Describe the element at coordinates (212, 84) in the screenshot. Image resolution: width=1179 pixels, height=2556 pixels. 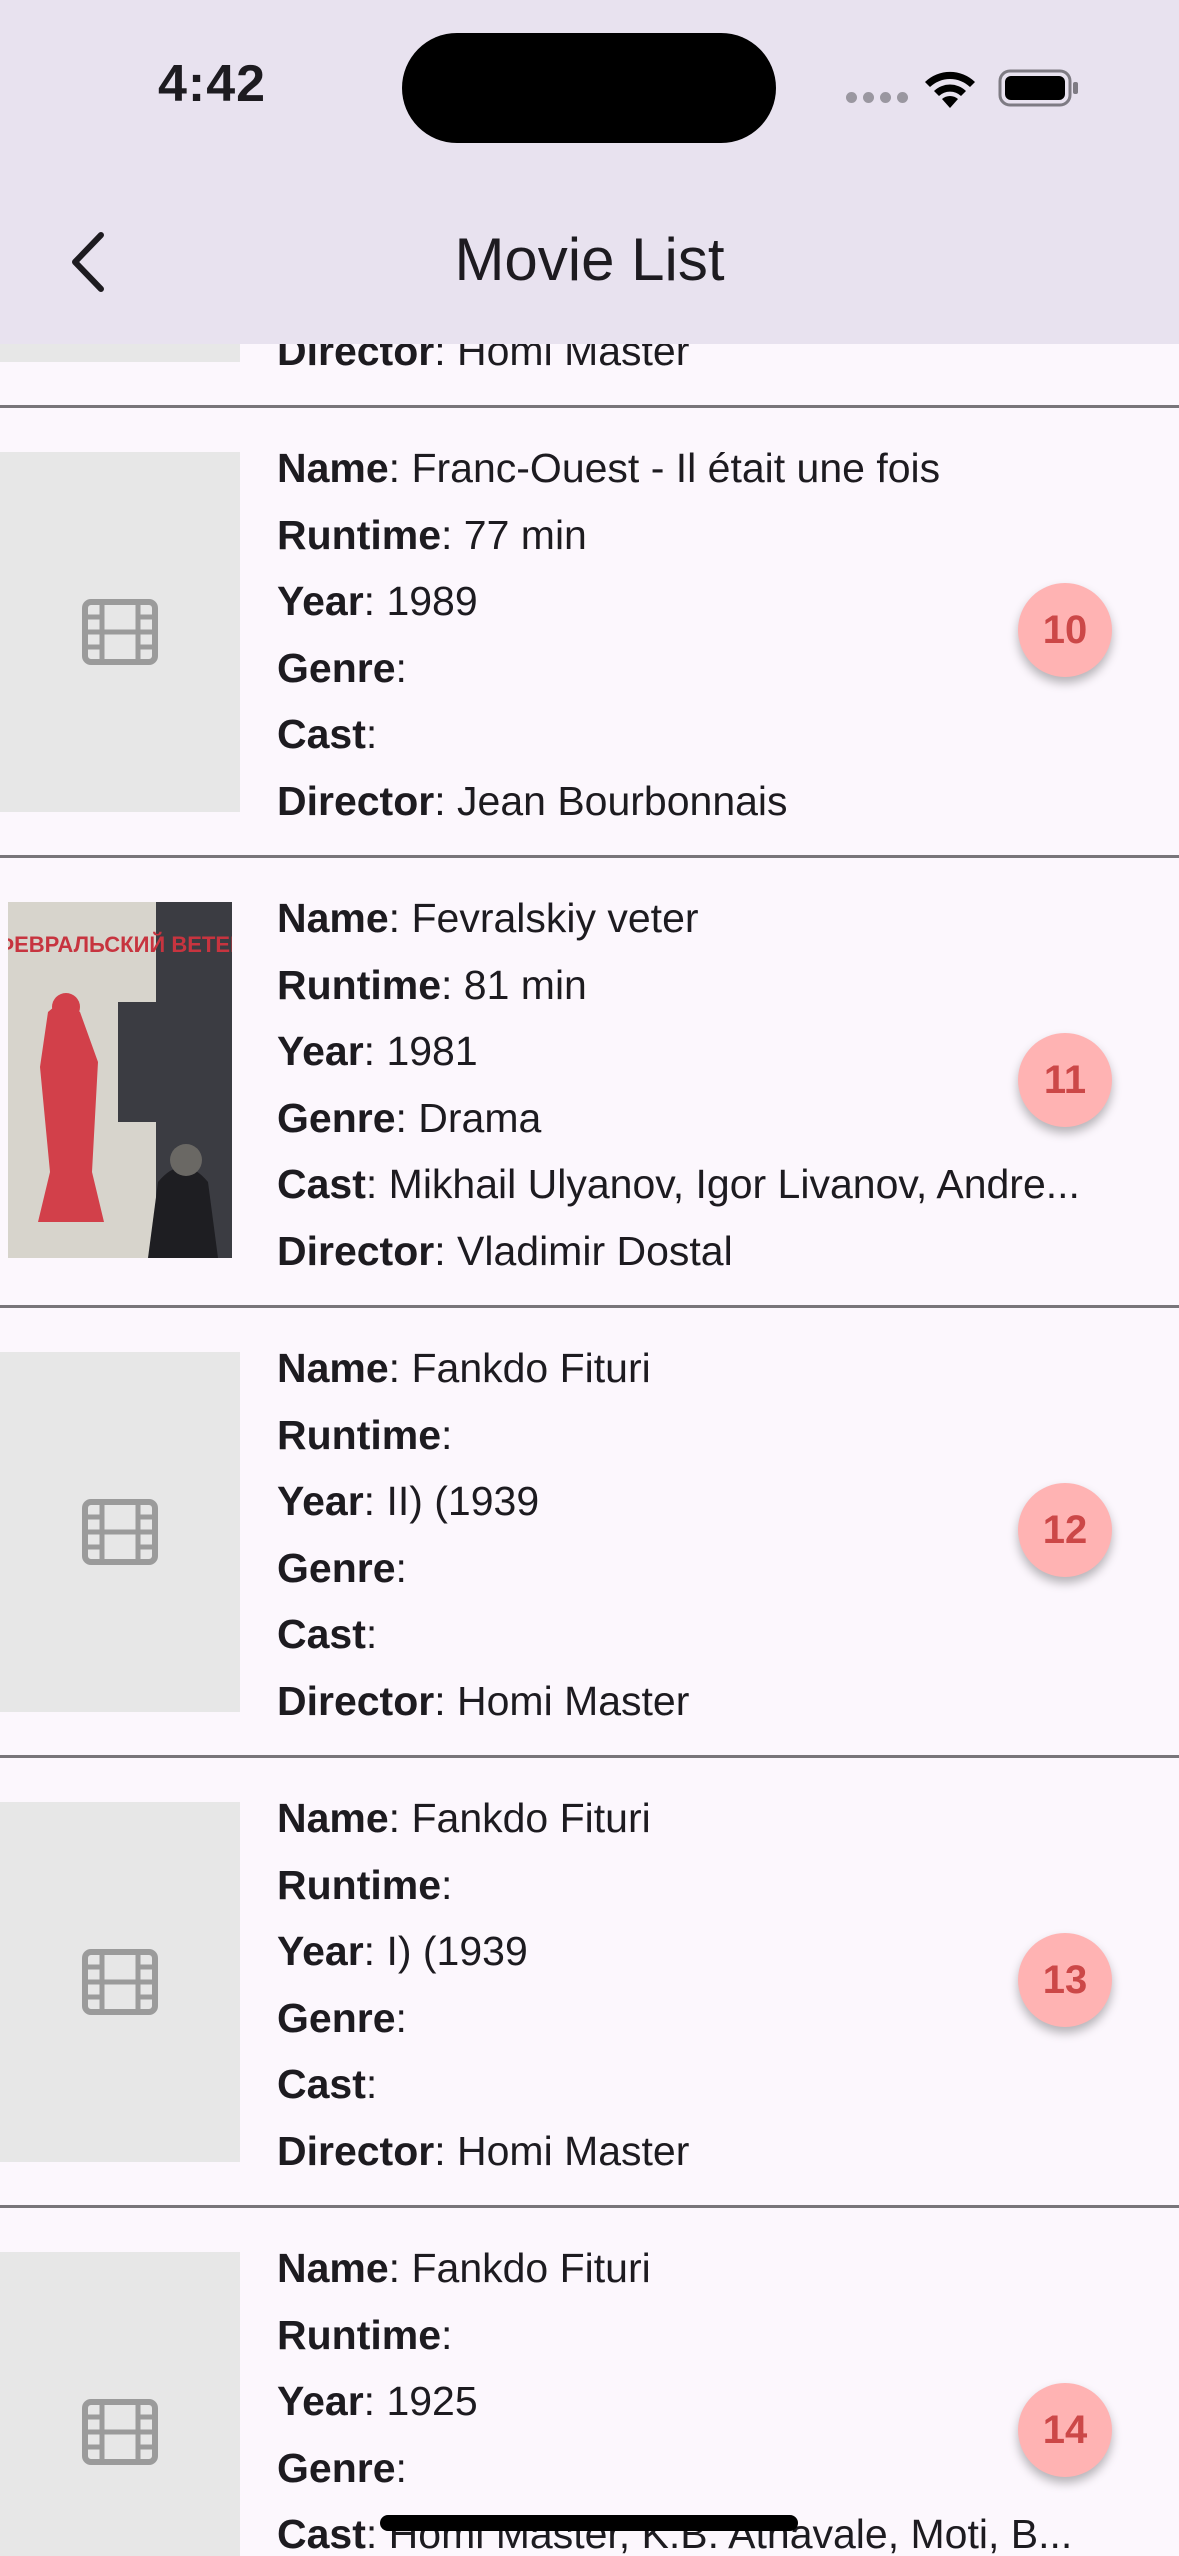
I see `status-time: 4:42` at that location.